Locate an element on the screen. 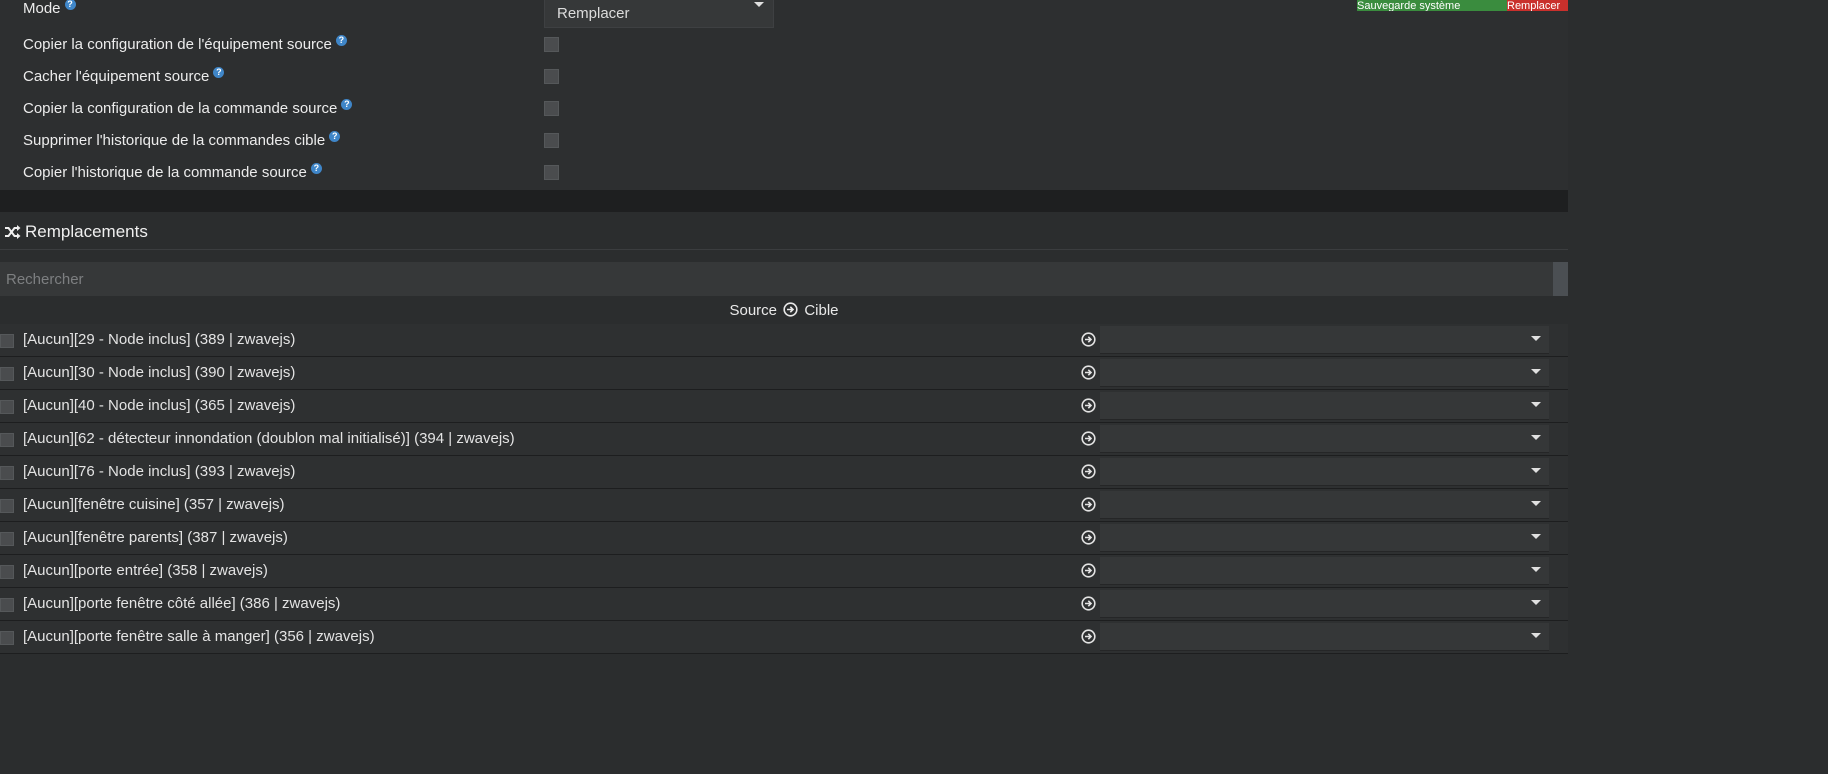 The width and height of the screenshot is (1828, 774). replace-button: Remplacer is located at coordinates (1537, 5).